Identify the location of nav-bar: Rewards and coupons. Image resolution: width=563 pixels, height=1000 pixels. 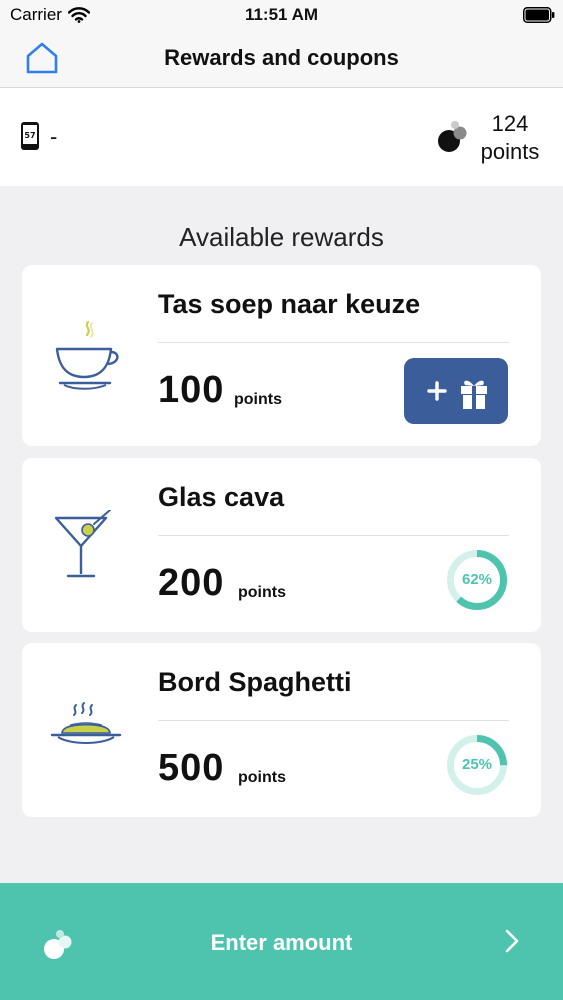
(281, 59).